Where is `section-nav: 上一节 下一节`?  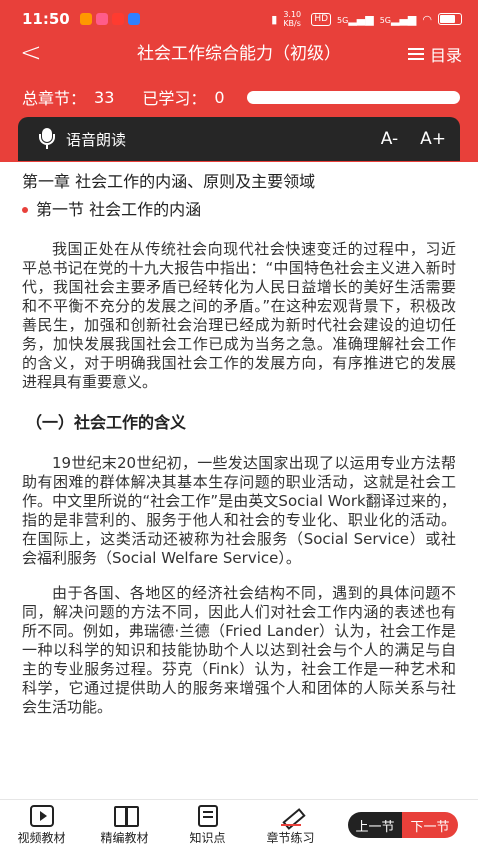
section-nav: 上一节 下一节 is located at coordinates (403, 825).